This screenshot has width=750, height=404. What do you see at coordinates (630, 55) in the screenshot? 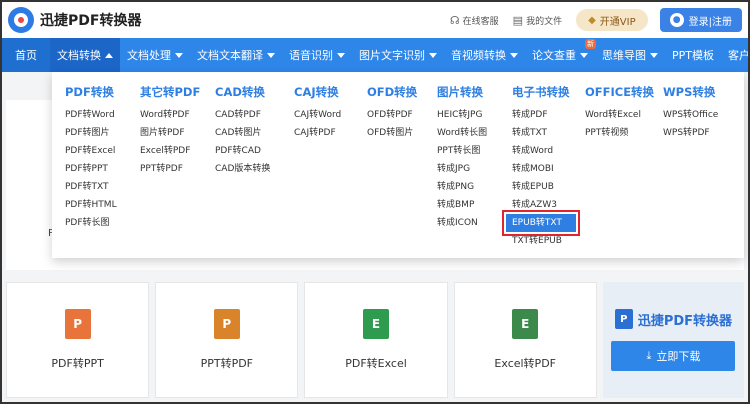
I see `nav-mindmap: 思维导图` at bounding box center [630, 55].